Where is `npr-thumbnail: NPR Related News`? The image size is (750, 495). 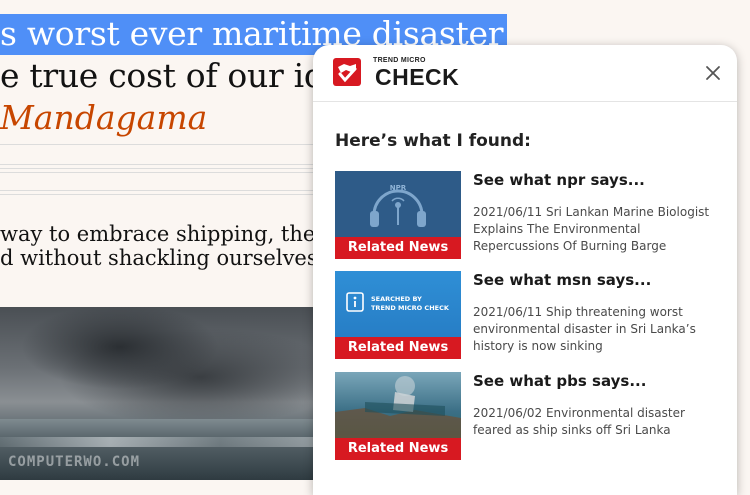
npr-thumbnail: NPR Related News is located at coordinates (398, 215).